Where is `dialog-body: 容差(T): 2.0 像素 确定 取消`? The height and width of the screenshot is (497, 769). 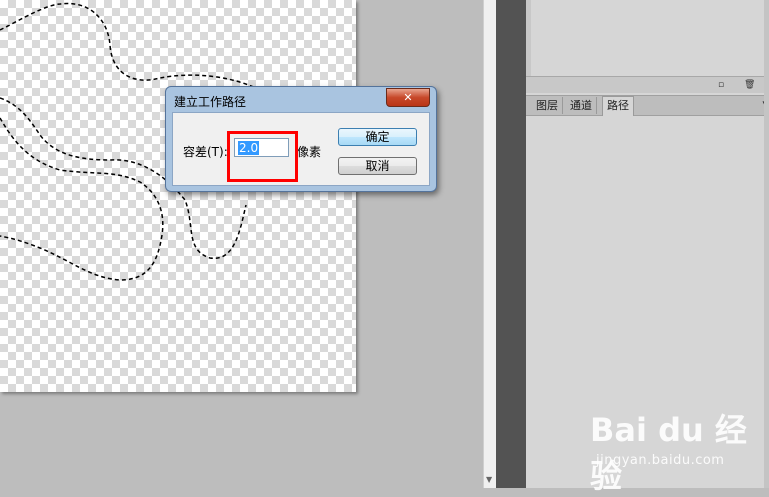 dialog-body: 容差(T): 2.0 像素 确定 取消 is located at coordinates (301, 149).